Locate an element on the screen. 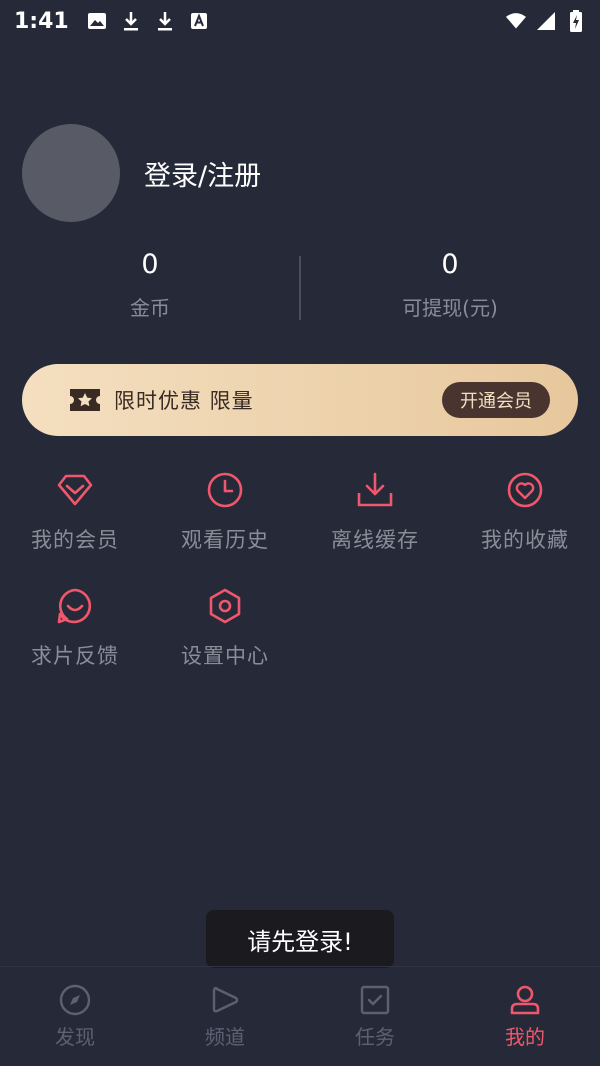 Image resolution: width=600 pixels, height=1066 pixels. menu-item-favorites: 我的收藏 is located at coordinates (525, 516).